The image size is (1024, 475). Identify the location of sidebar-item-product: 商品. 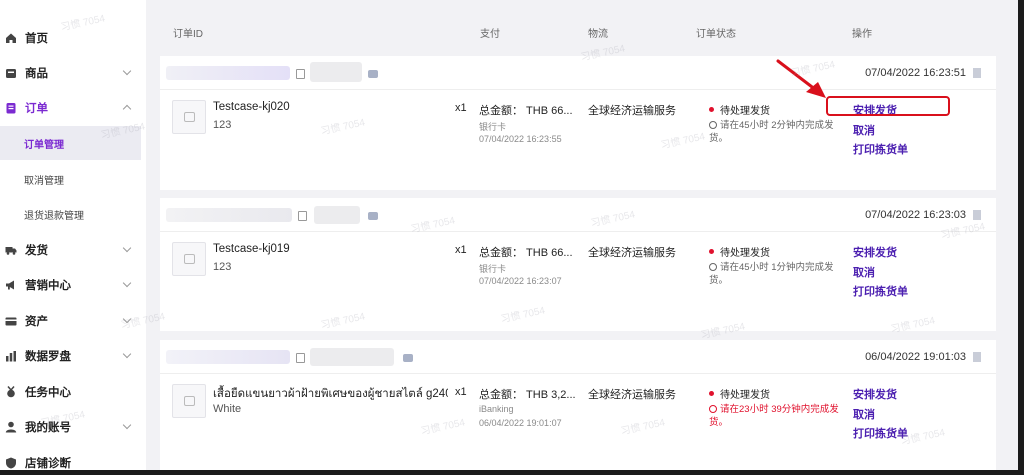
(73, 73).